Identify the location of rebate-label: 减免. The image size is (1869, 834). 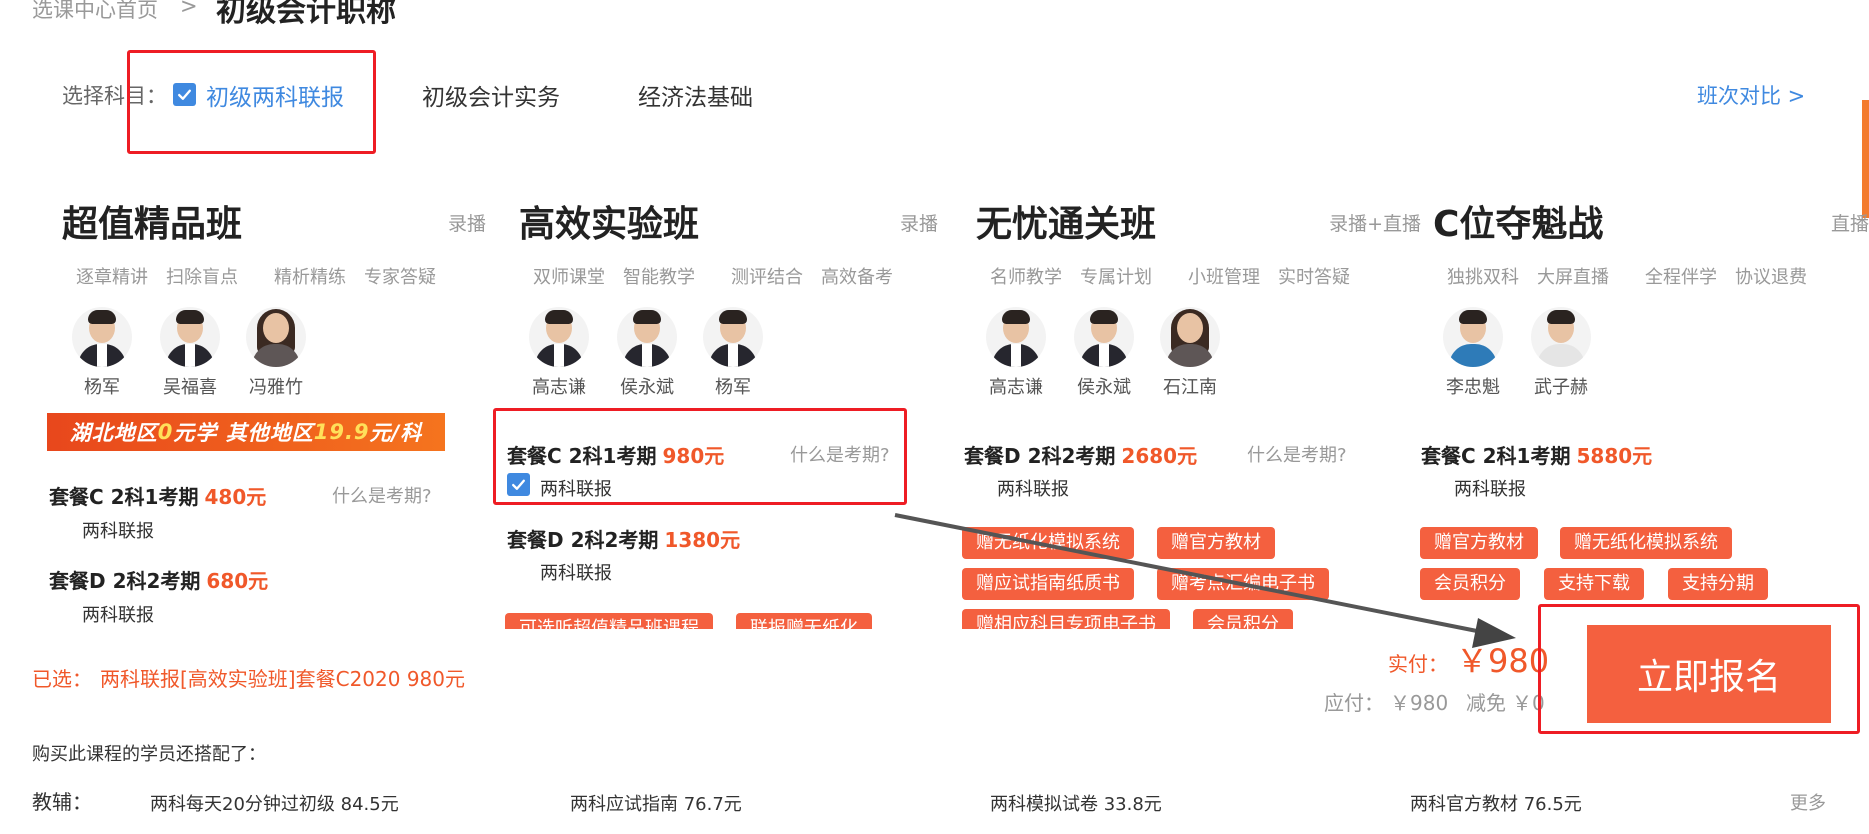
(1486, 703).